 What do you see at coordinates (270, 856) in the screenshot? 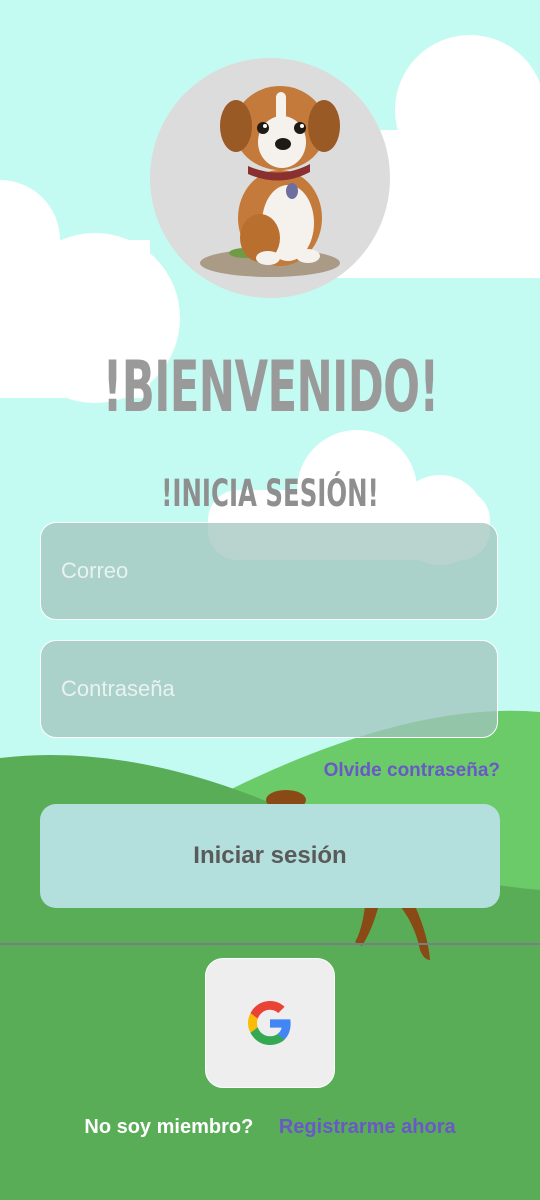
I see `login-button: Iniciar sesión` at bounding box center [270, 856].